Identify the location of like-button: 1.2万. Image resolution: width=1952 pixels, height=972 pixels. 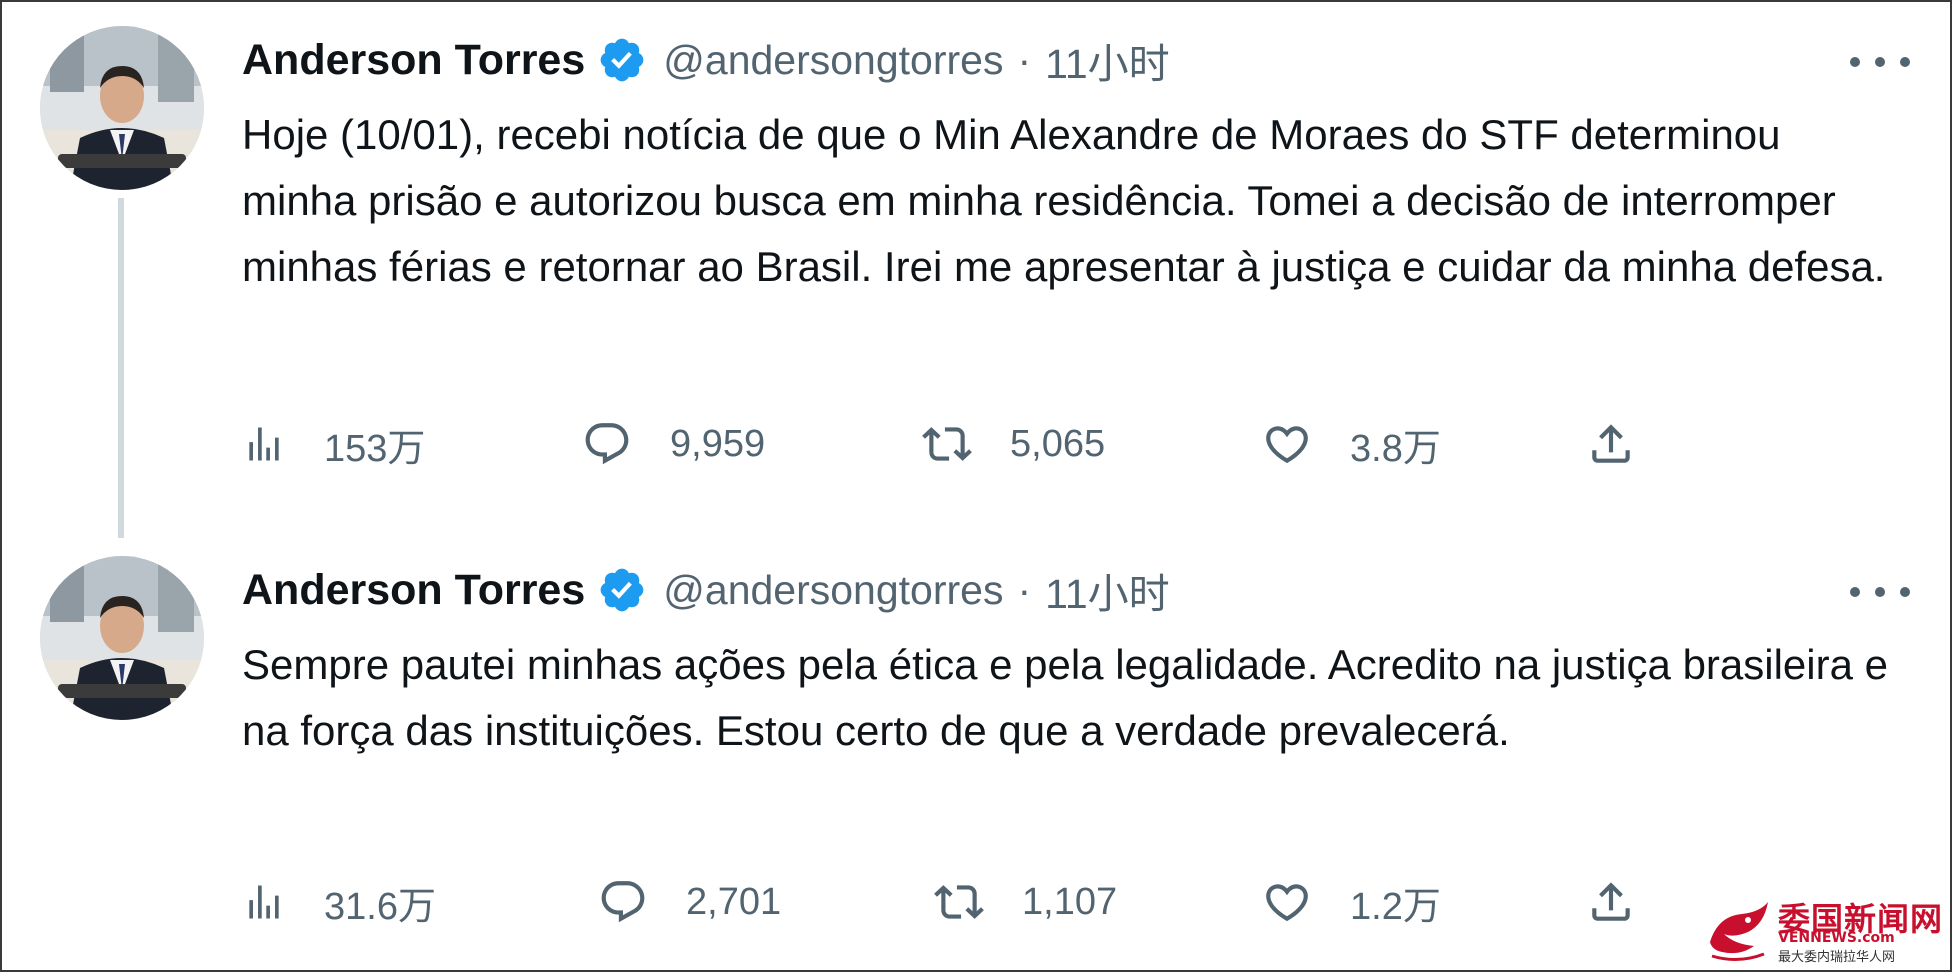
(1351, 902).